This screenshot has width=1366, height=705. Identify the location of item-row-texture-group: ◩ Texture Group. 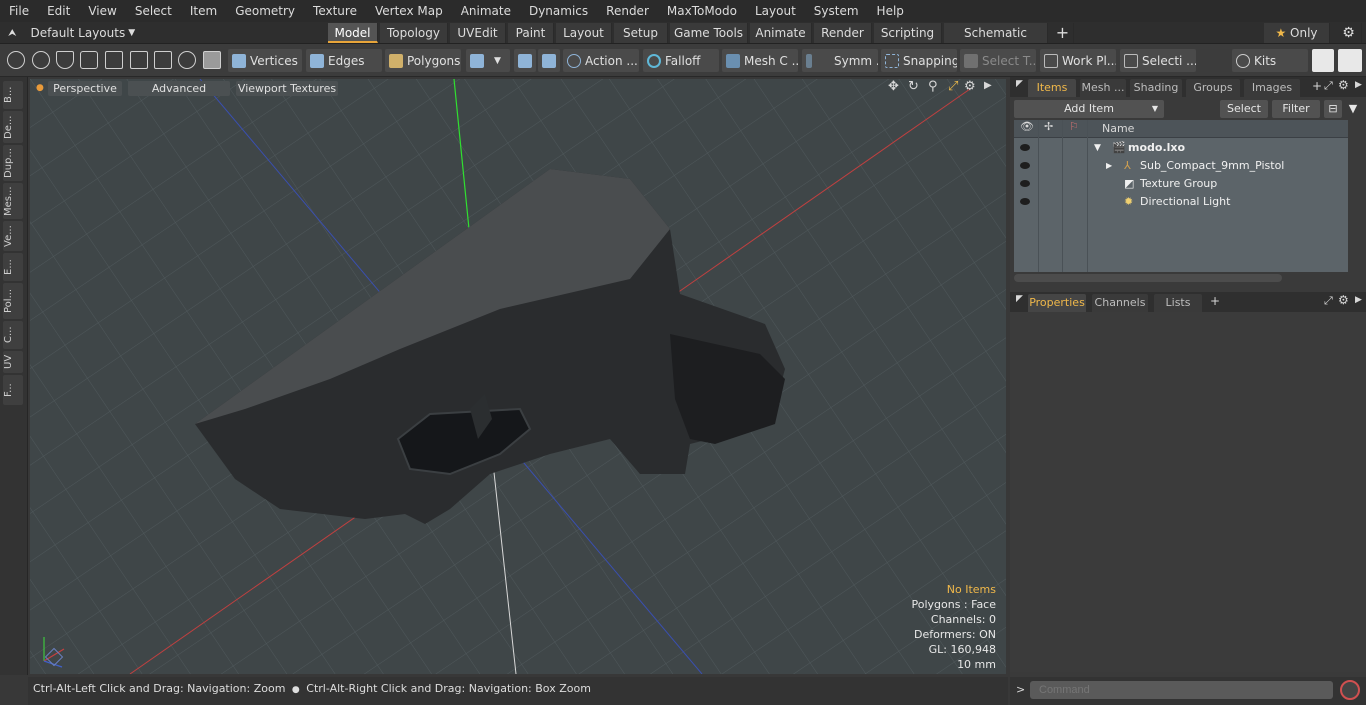
(1181, 184).